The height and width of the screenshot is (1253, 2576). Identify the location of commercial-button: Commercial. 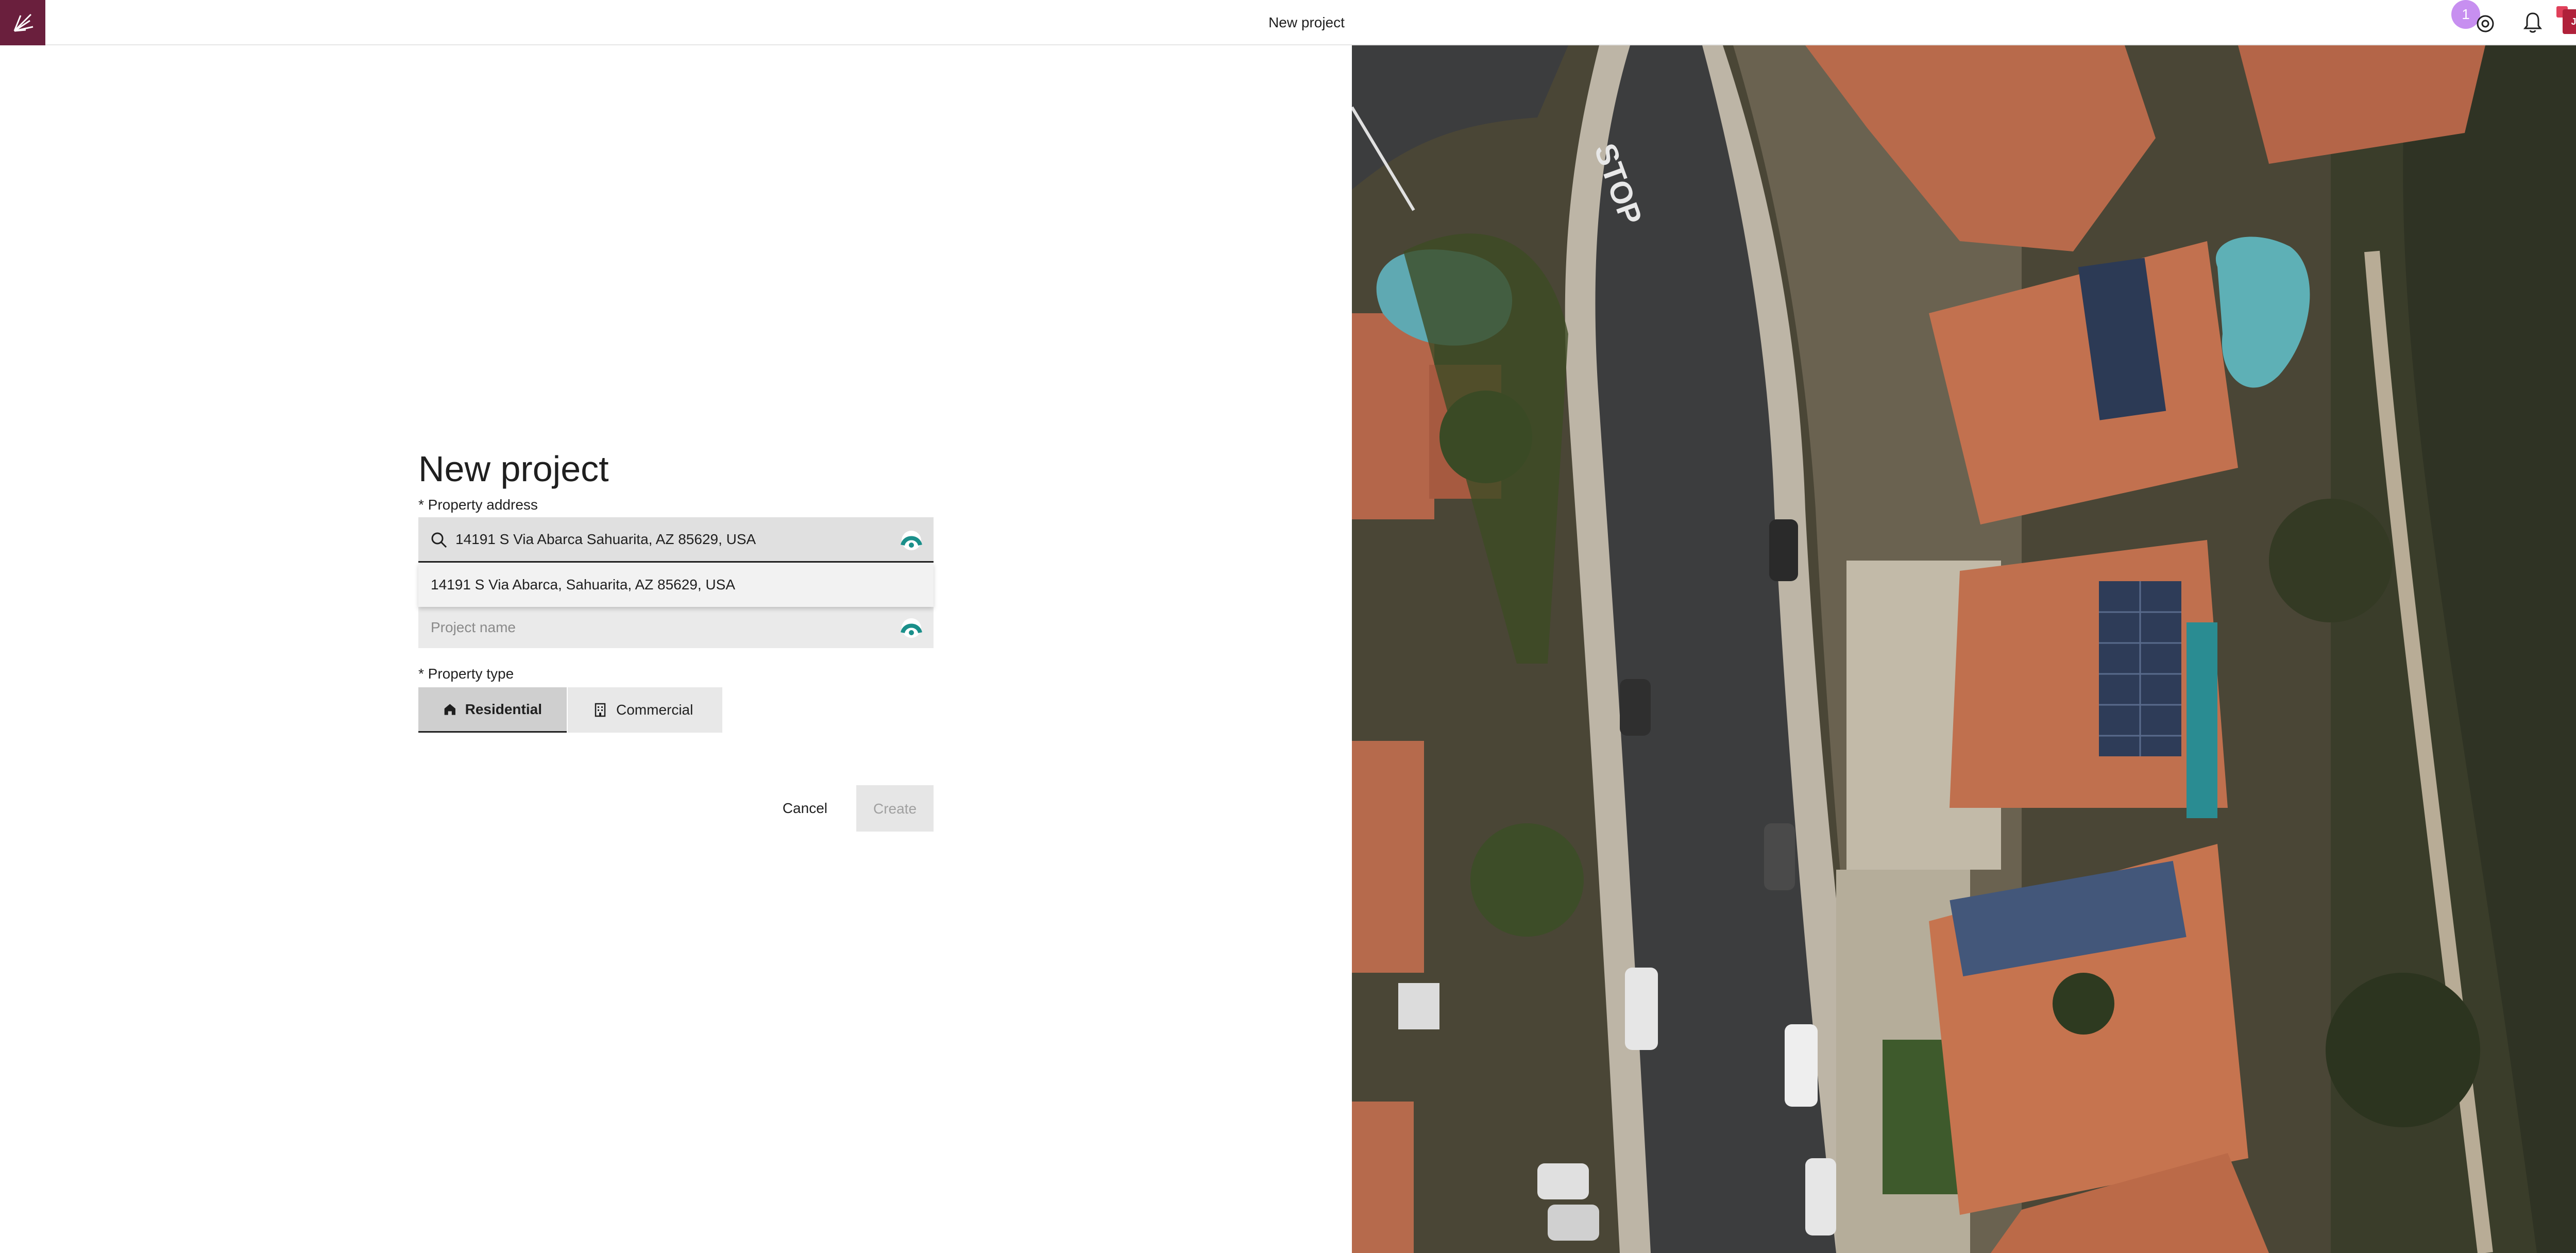
(645, 710).